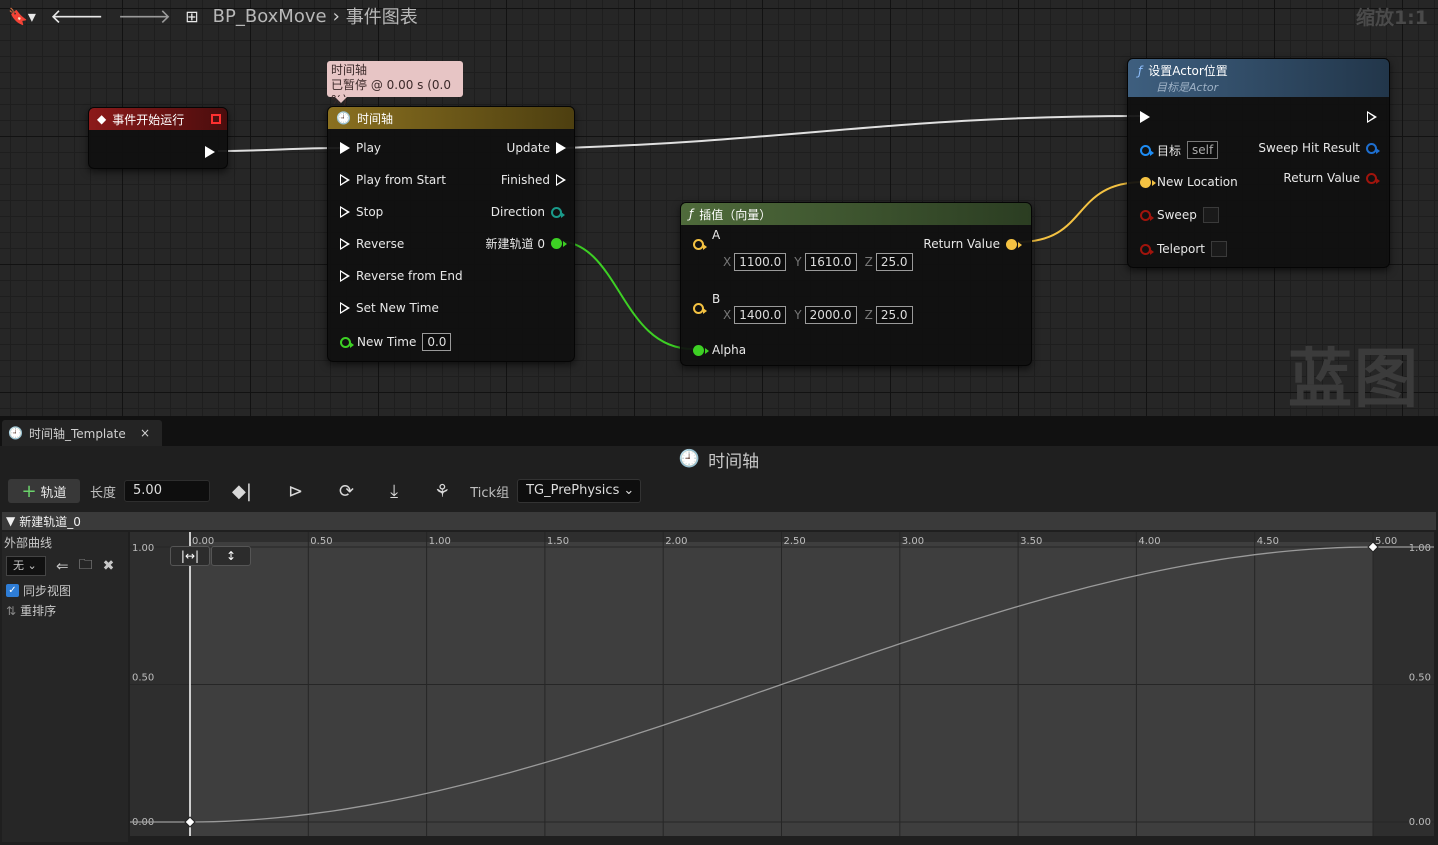 This screenshot has height=845, width=1438. What do you see at coordinates (437, 342) in the screenshot?
I see `new-time-input: 0.0` at bounding box center [437, 342].